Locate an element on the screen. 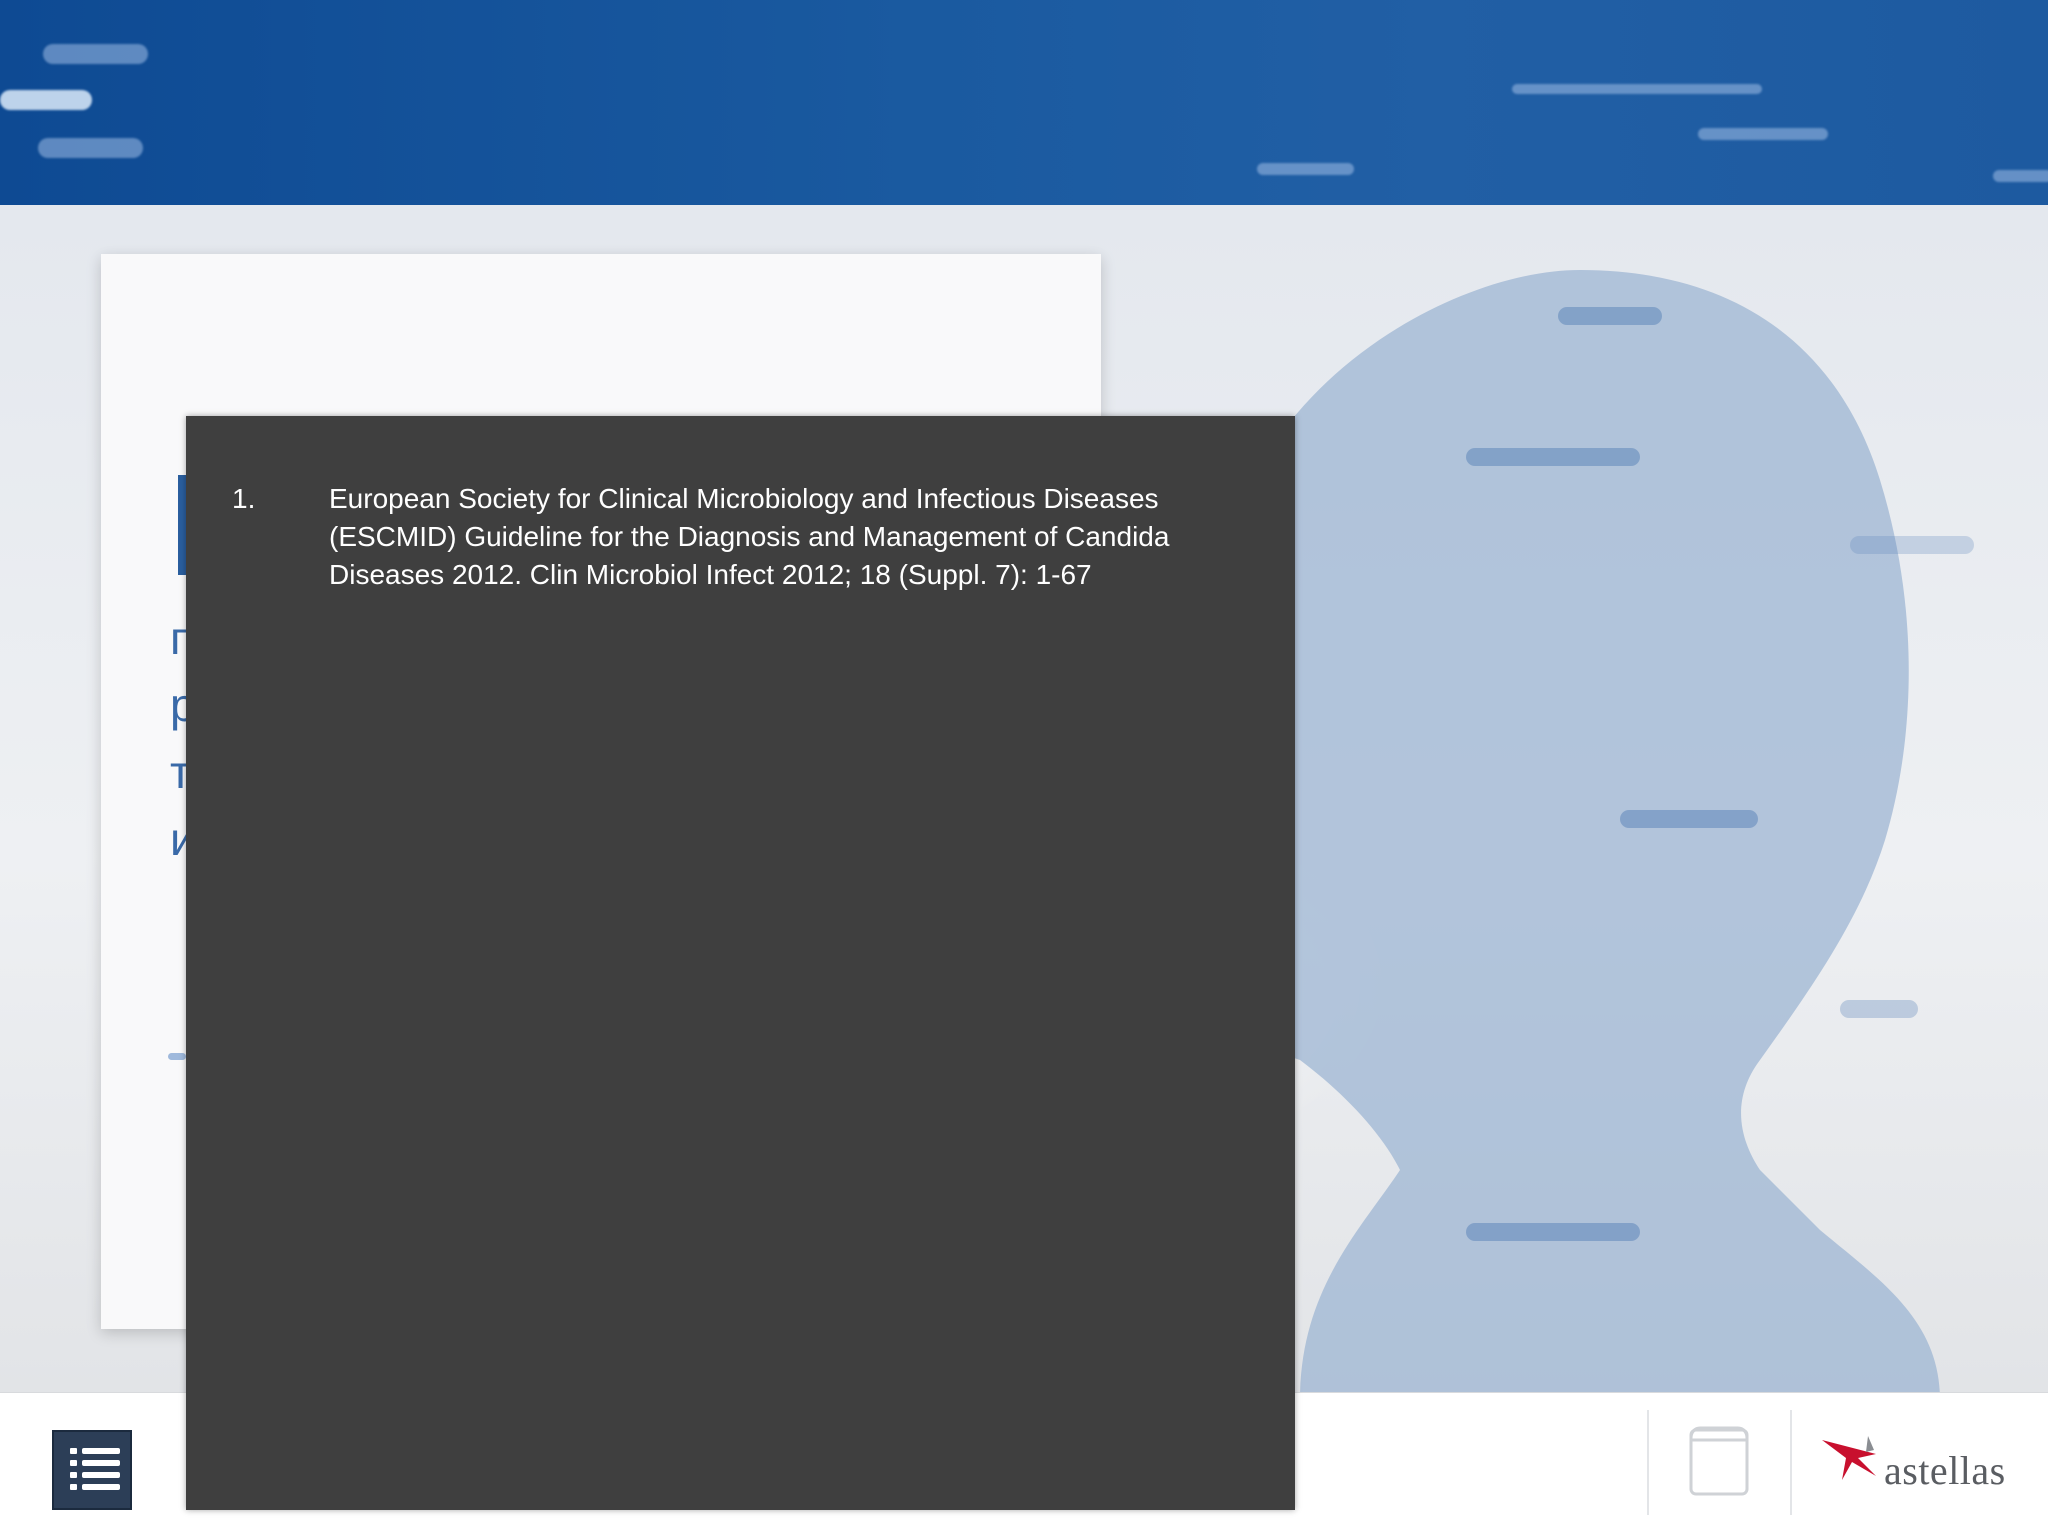  book-icon is located at coordinates (1719, 1461).